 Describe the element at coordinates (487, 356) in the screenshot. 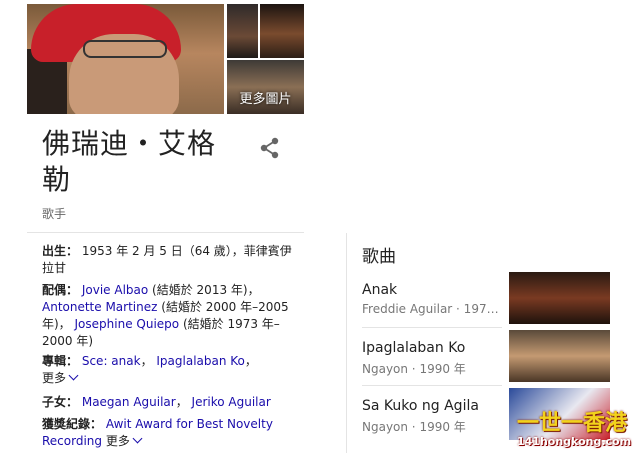

I see `song-item: Ipaglalaban Ko Ngayon · 1990 年` at that location.